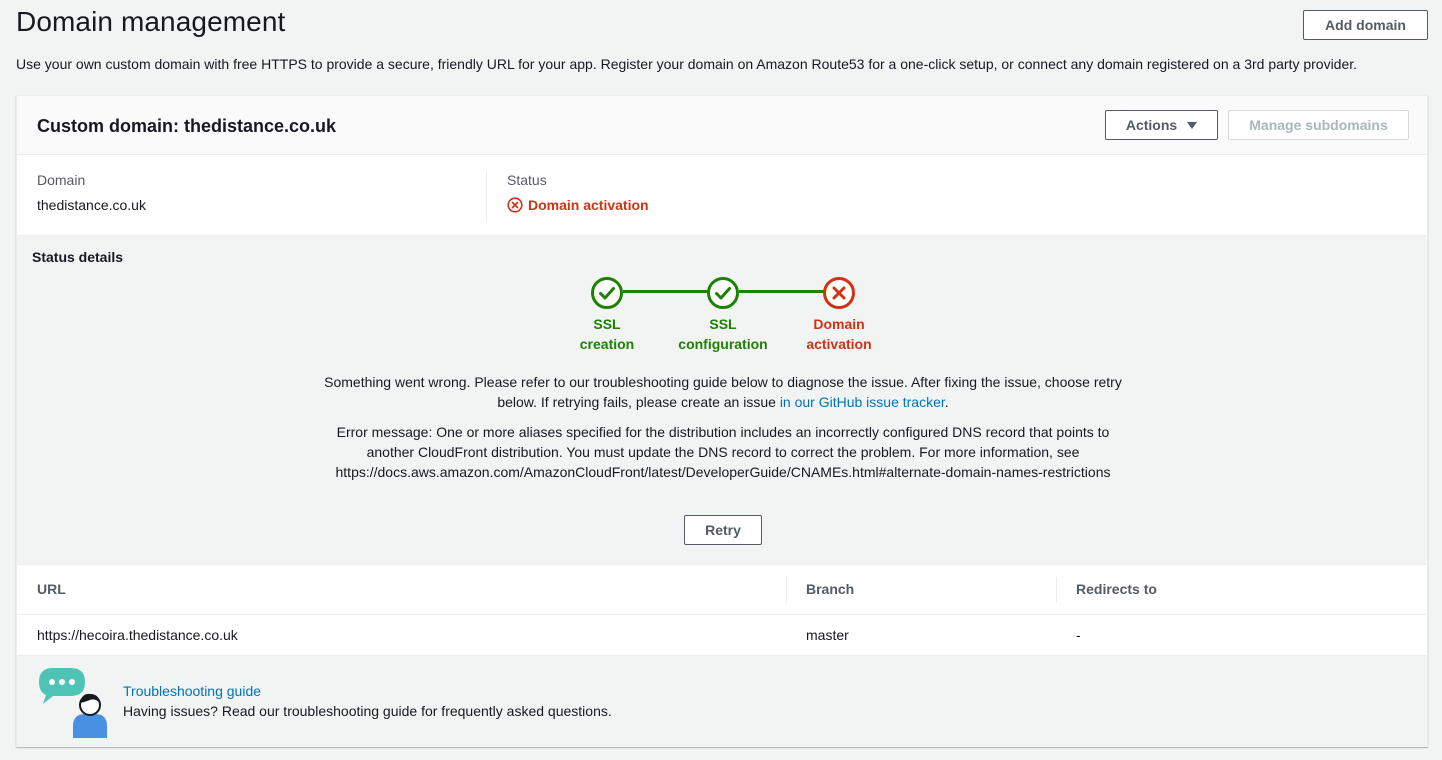  I want to click on column-header-branch: Branch, so click(830, 589).